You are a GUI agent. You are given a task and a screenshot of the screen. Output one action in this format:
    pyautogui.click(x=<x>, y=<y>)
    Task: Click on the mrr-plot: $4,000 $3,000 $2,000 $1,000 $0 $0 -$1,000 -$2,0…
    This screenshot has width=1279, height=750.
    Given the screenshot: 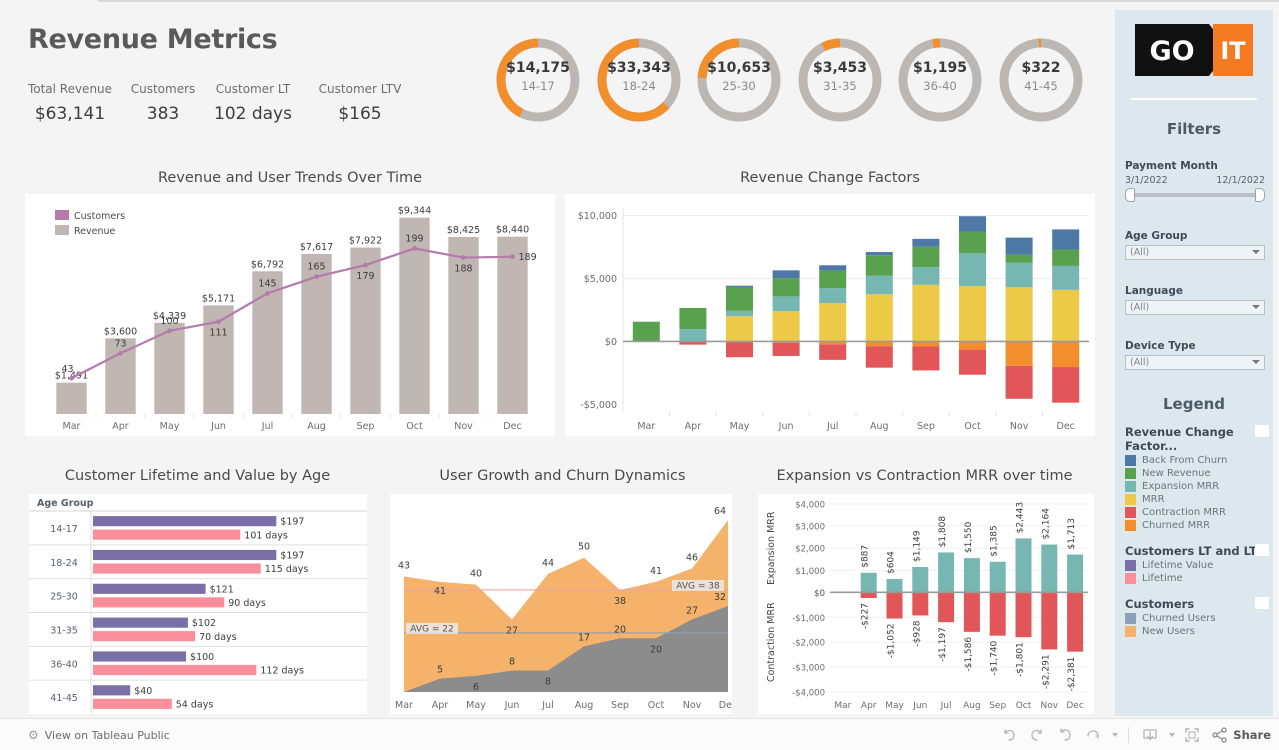 What is the action you would take?
    pyautogui.click(x=926, y=604)
    